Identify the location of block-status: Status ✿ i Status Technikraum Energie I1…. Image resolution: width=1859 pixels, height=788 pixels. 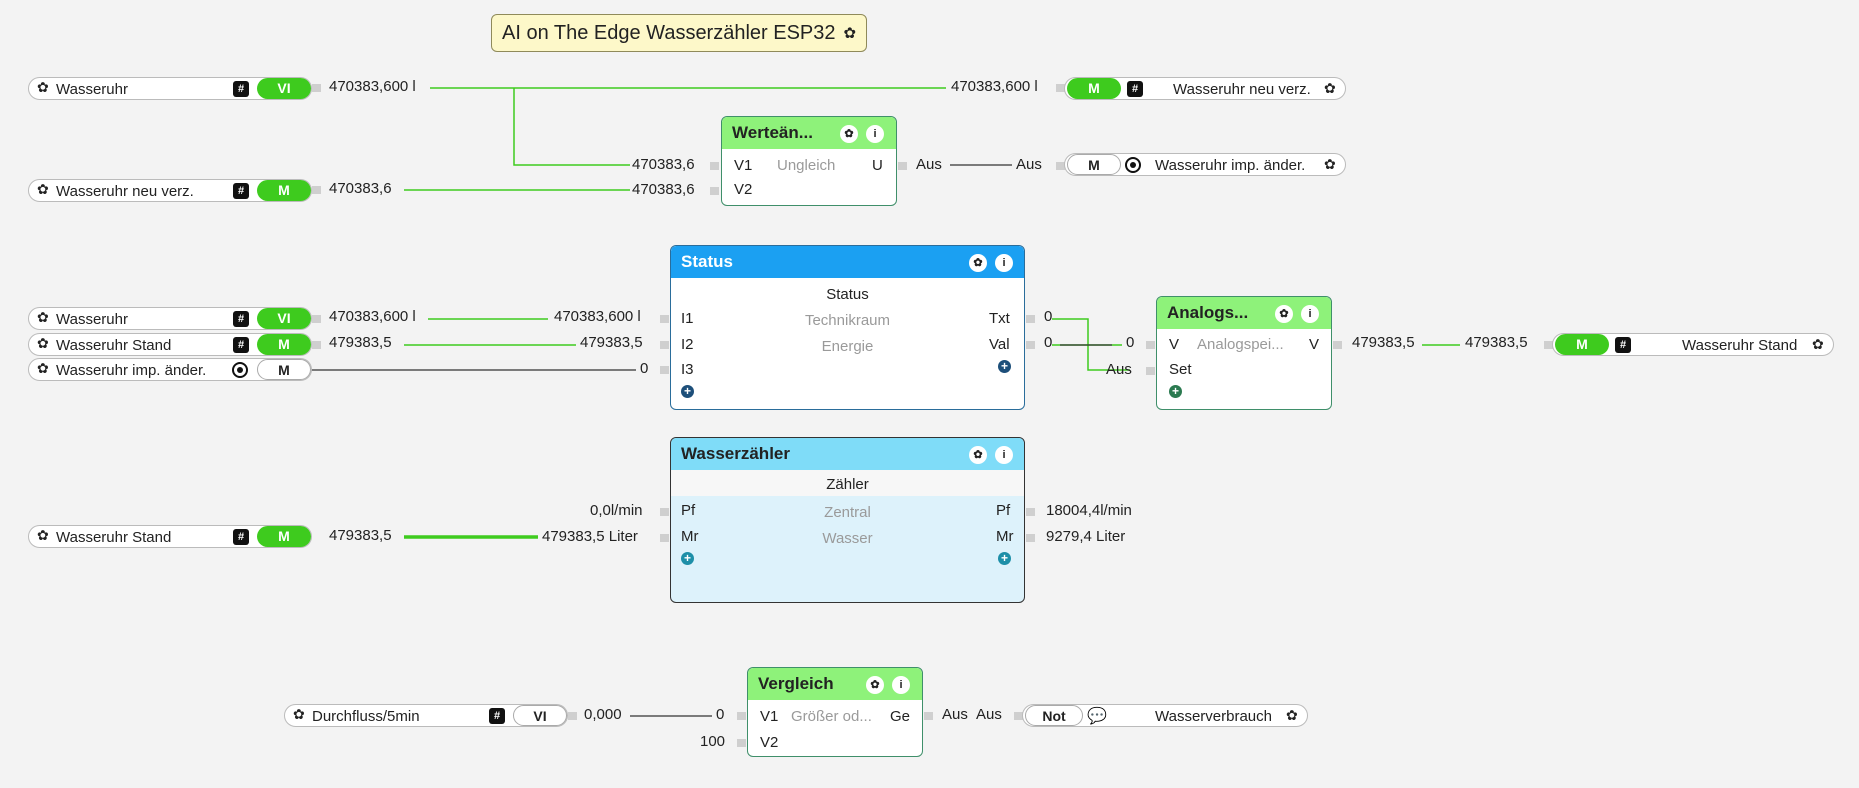
(847, 327).